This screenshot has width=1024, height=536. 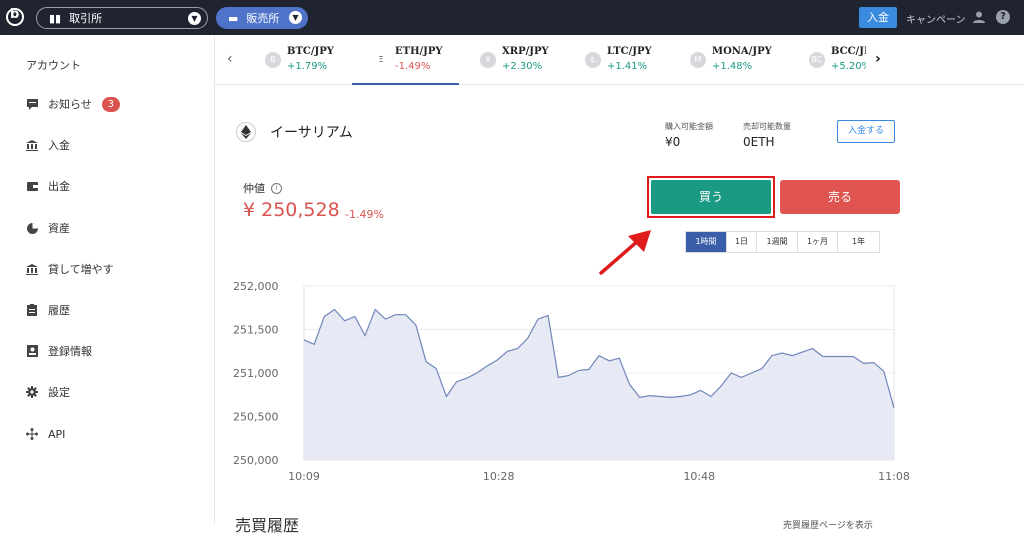 I want to click on y-tick-label: 251,500, so click(x=256, y=330).